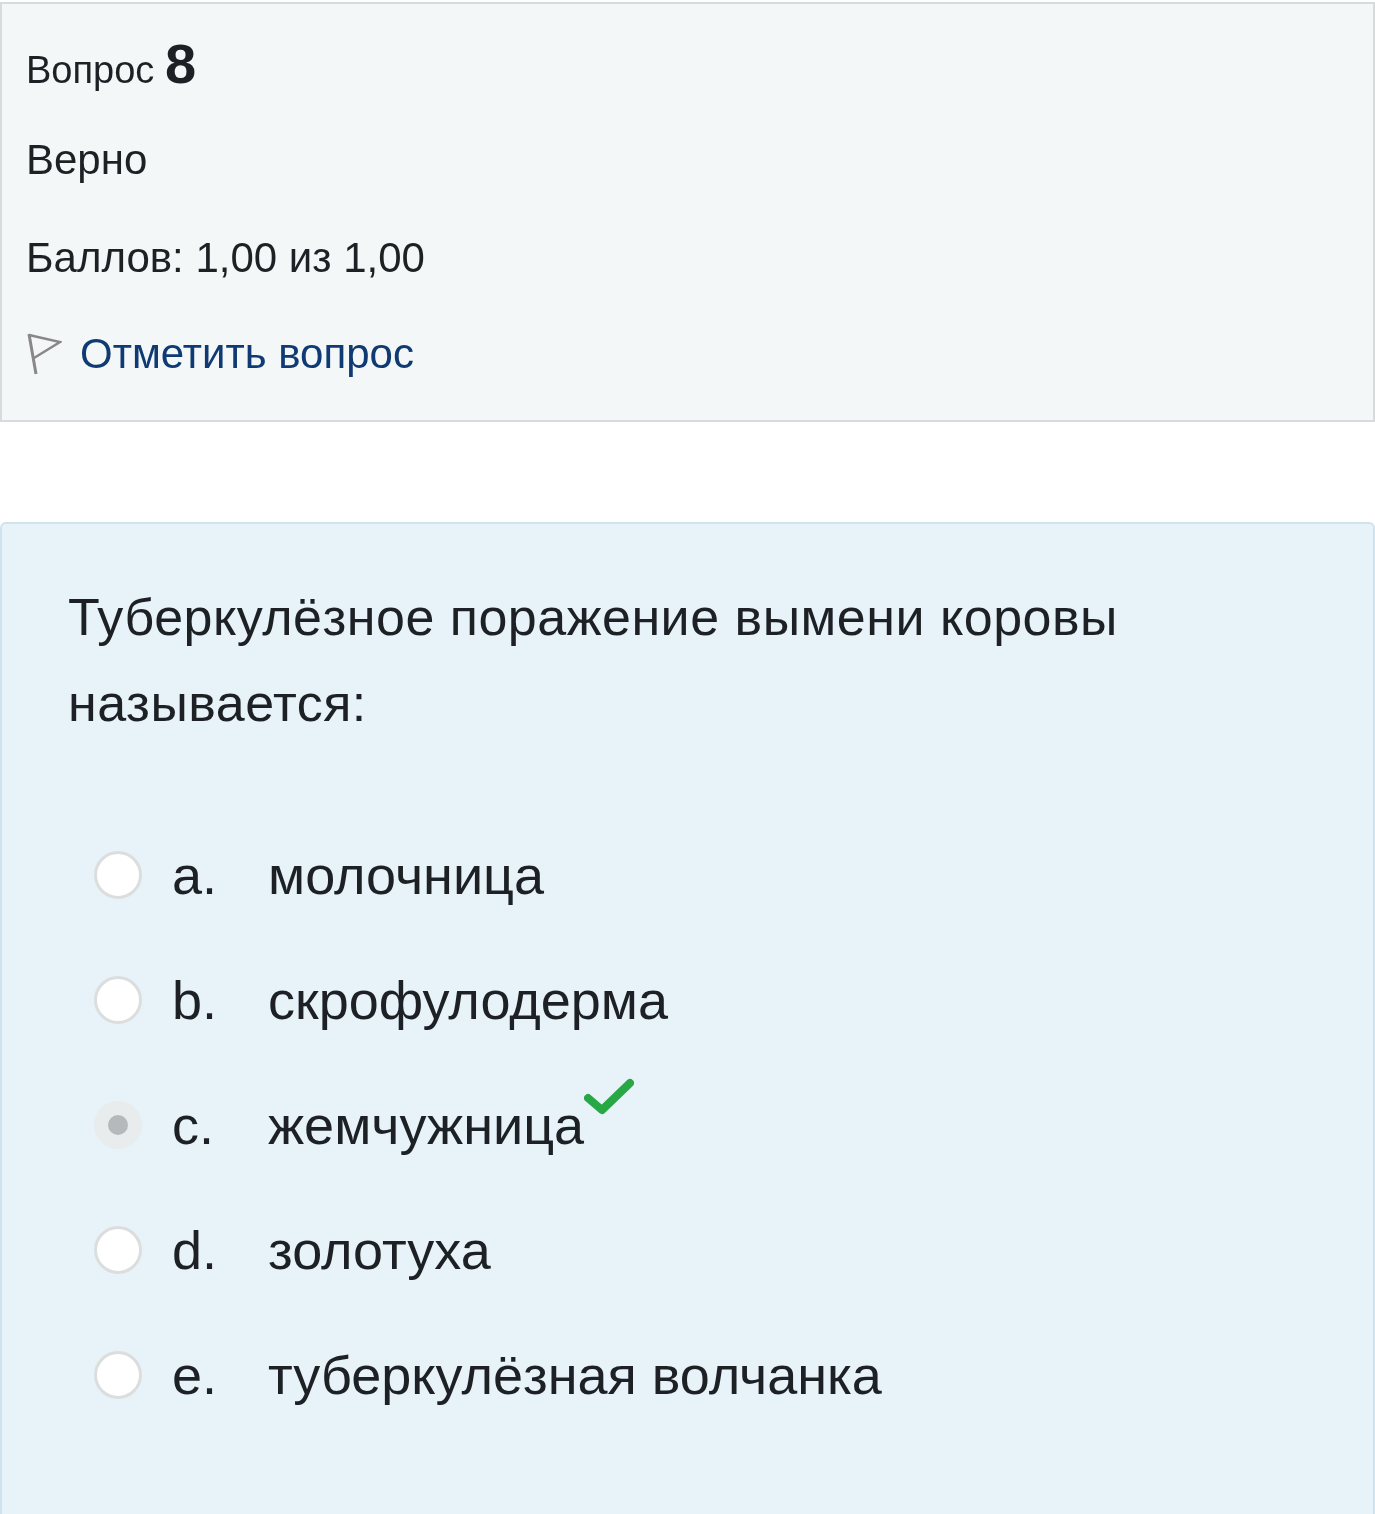  I want to click on option-letter: d., so click(195, 1249).